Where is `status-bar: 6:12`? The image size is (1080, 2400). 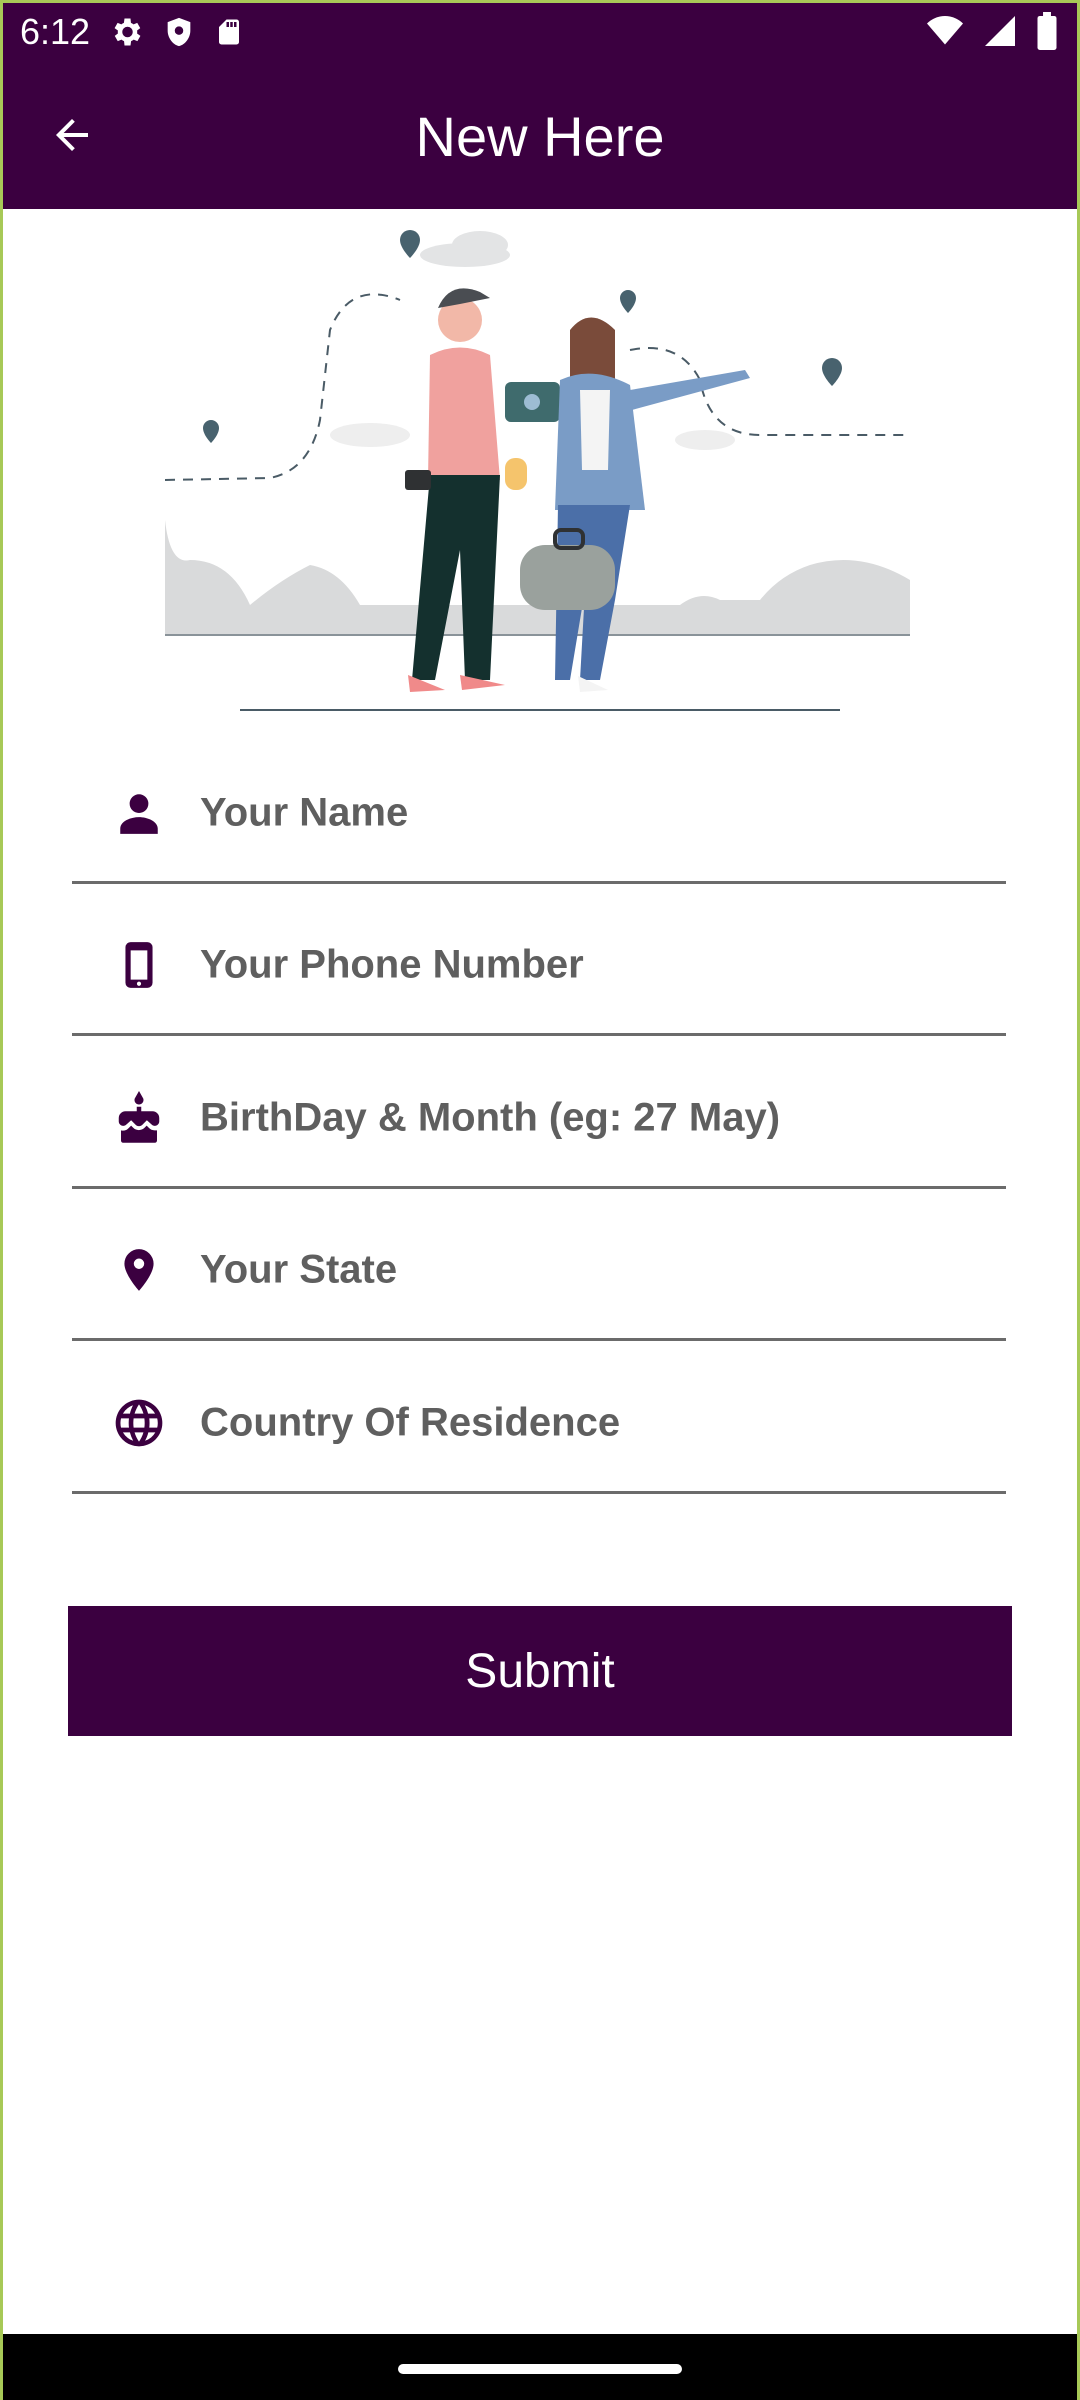
status-bar: 6:12 is located at coordinates (540, 31).